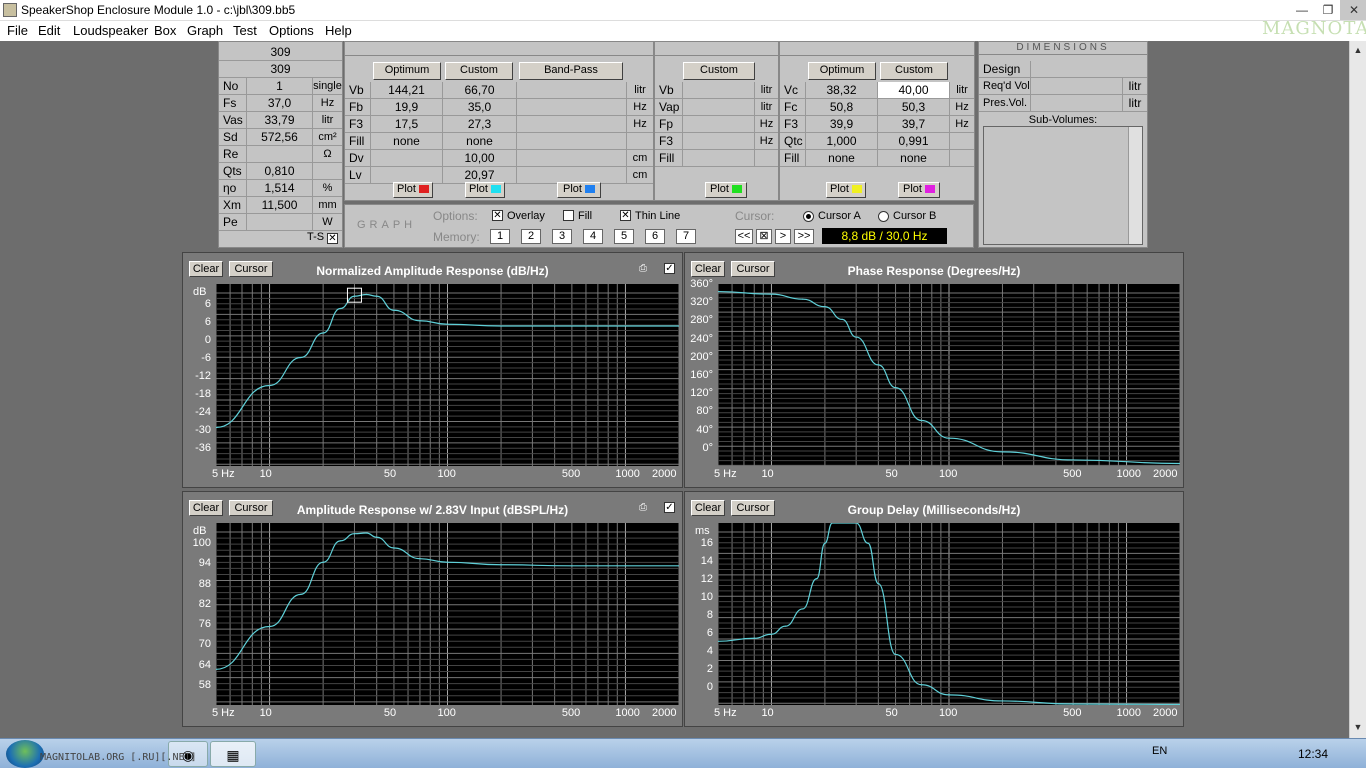 Image resolution: width=1366 pixels, height=768 pixels. Describe the element at coordinates (744, 236) in the screenshot. I see `cursor-first-button: <<` at that location.